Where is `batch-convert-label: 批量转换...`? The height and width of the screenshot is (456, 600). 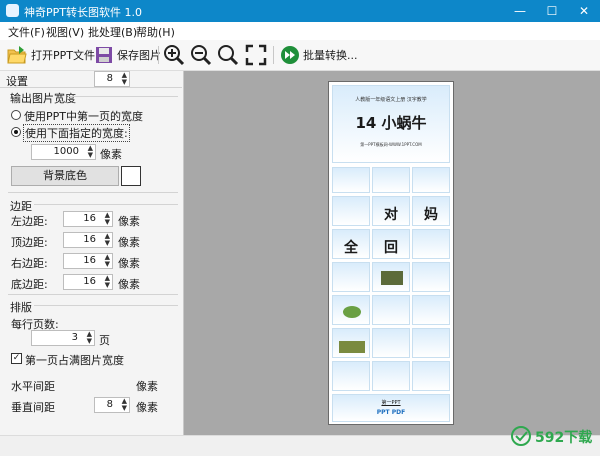 batch-convert-label: 批量转换... is located at coordinates (330, 55).